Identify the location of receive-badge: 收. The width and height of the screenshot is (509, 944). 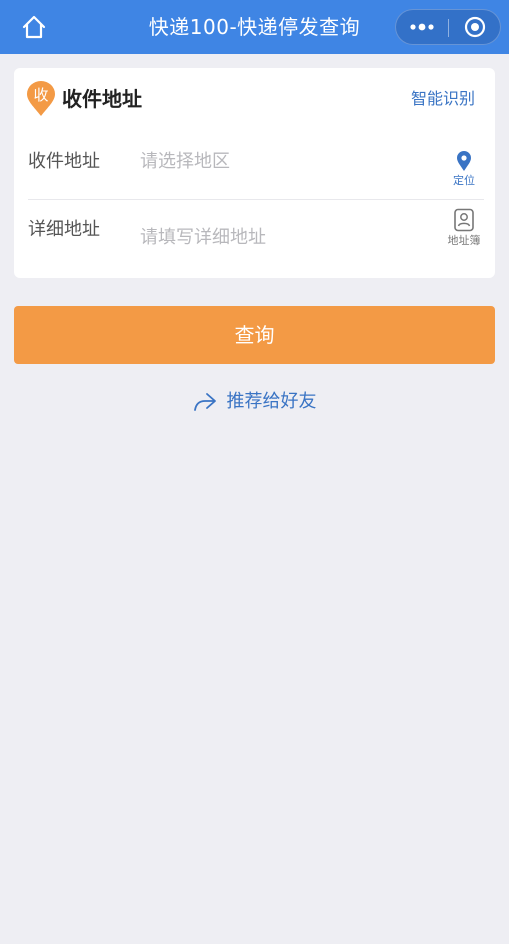
(41, 99).